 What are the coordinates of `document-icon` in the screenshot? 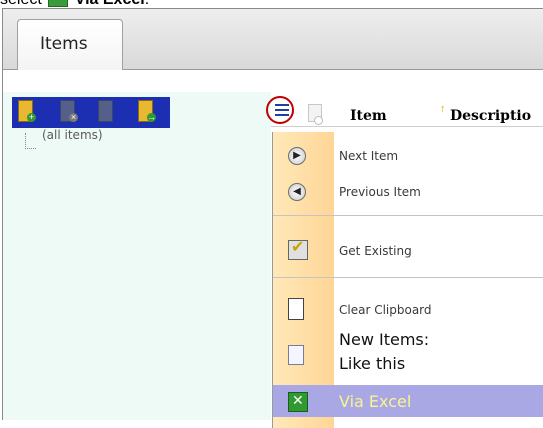 It's located at (296, 355).